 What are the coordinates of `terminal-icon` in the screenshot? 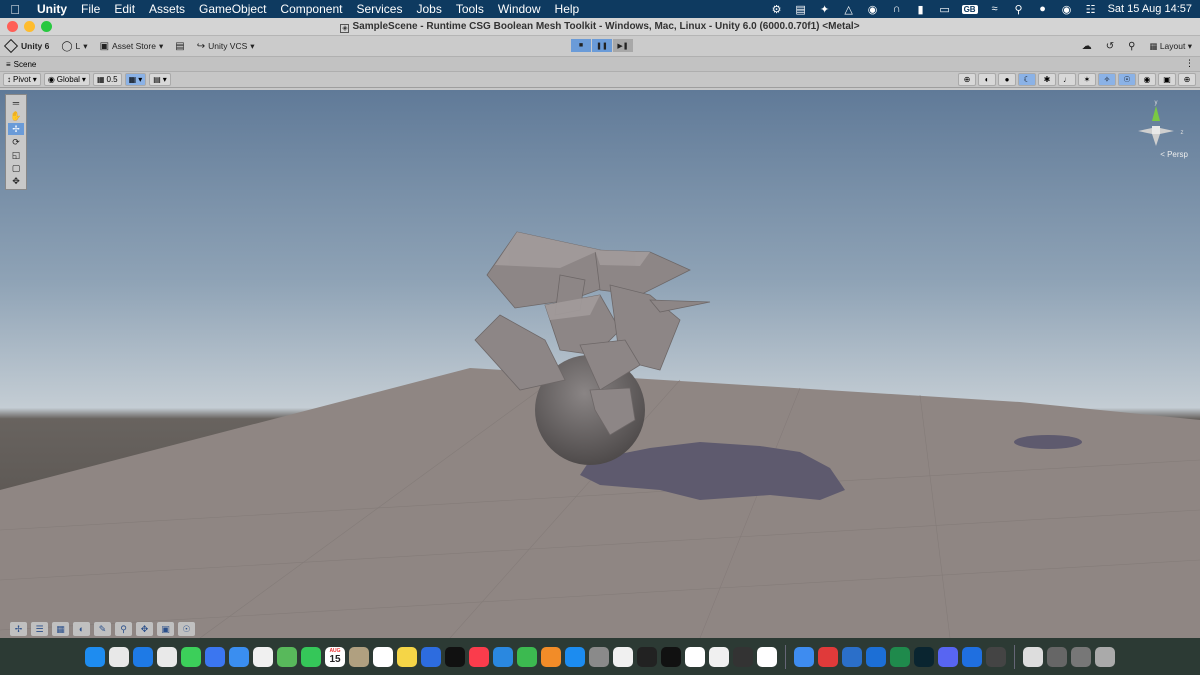 It's located at (647, 656).